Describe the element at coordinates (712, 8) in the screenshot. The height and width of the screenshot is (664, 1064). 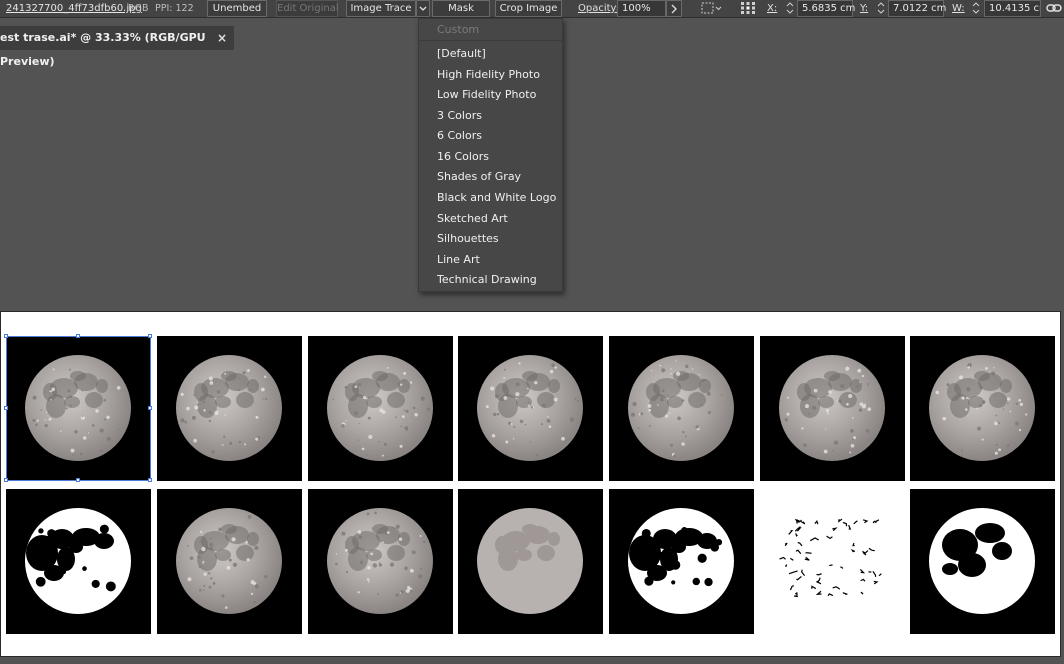
I see `align-grid-icon` at that location.